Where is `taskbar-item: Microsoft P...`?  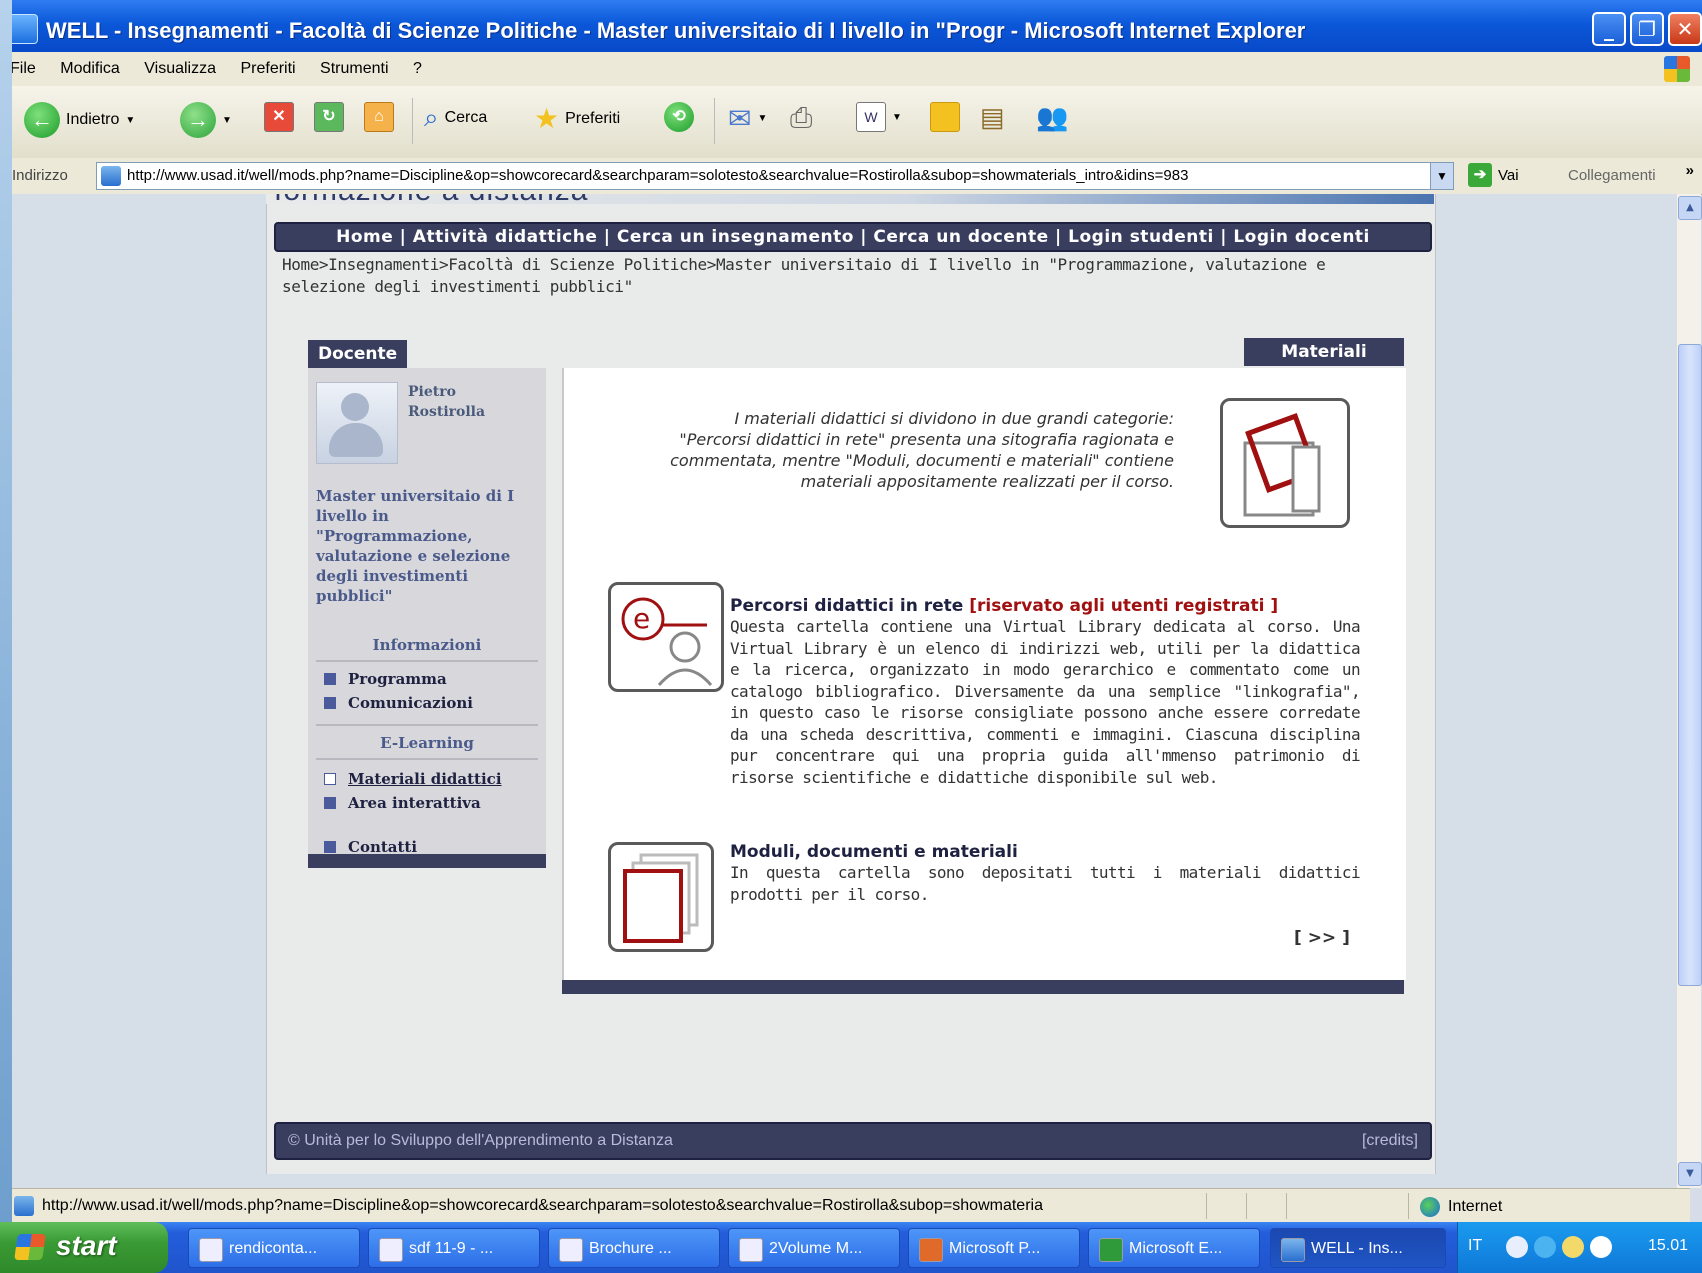
taskbar-item: Microsoft P... is located at coordinates (994, 1248).